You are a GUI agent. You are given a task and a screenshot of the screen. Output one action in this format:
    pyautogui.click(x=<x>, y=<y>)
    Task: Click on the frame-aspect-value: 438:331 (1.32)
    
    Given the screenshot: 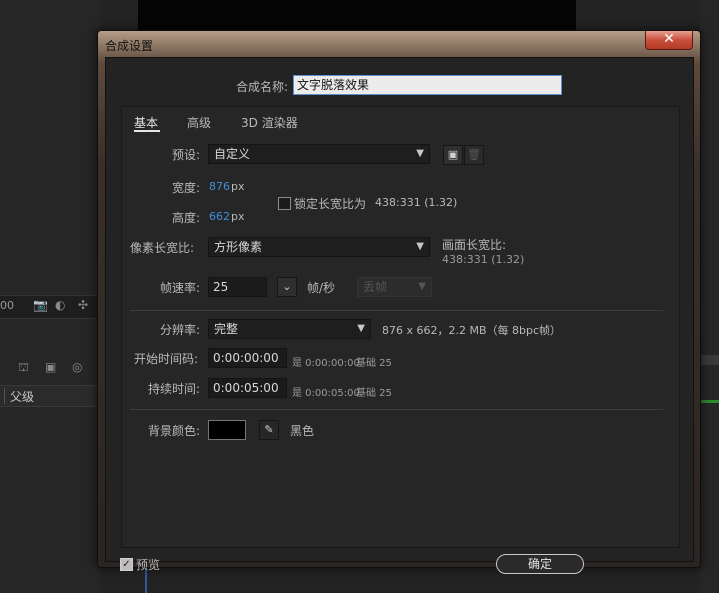 What is the action you would take?
    pyautogui.click(x=483, y=259)
    